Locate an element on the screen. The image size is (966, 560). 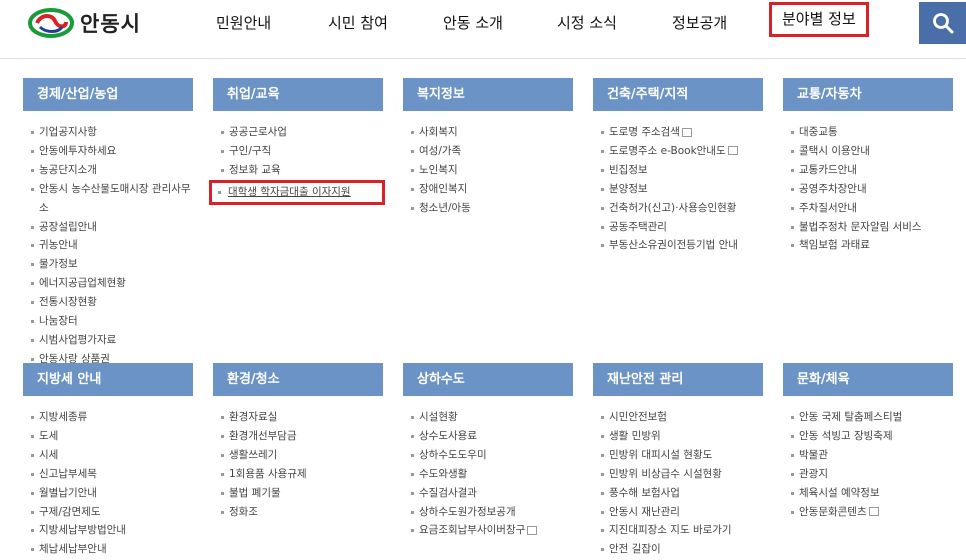
menu-group-title: 교통/자동차 is located at coordinates (868, 94).